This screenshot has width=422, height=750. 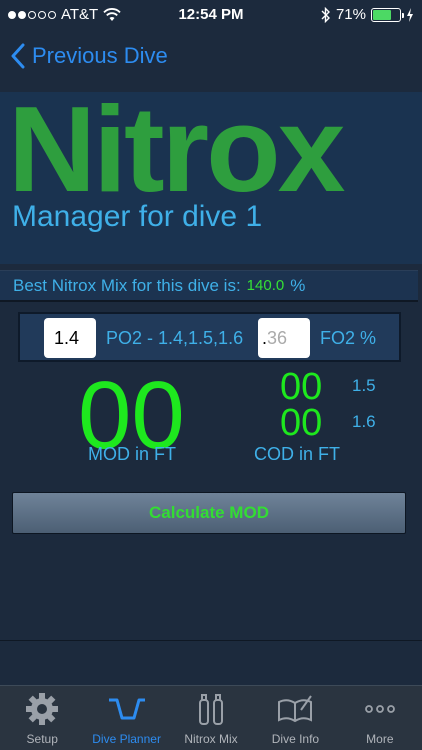 I want to click on tab-dive-planner: Dive Planner, so click(x=126, y=718).